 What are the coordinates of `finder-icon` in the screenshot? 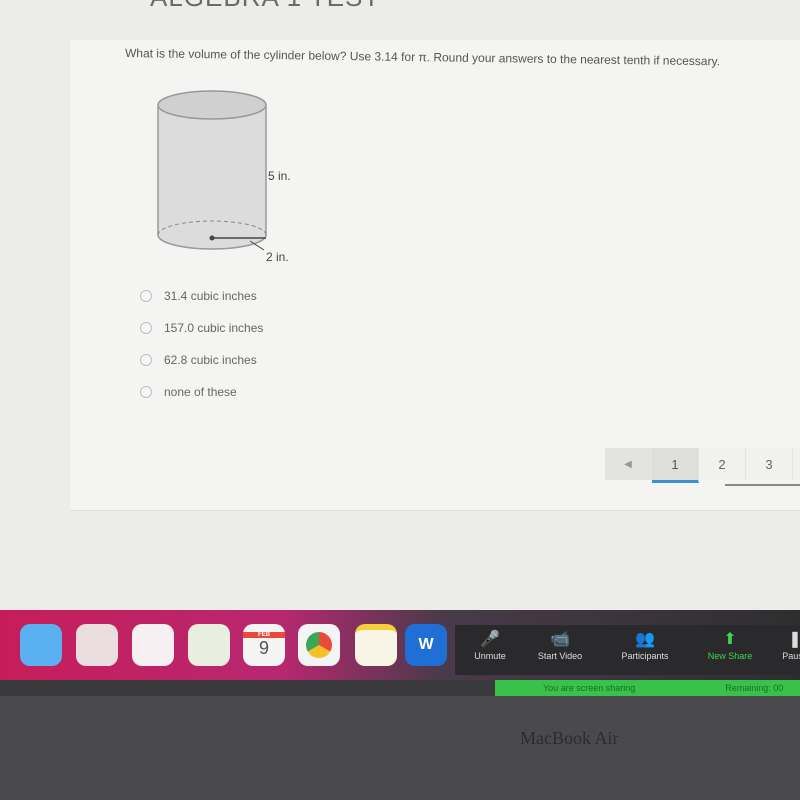 It's located at (41, 645).